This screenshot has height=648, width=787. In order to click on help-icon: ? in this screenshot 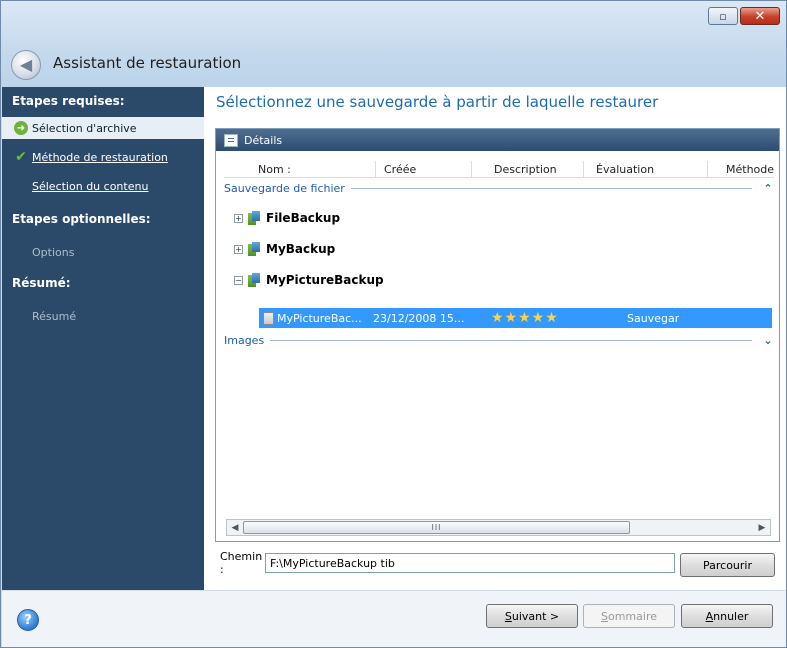, I will do `click(28, 620)`.